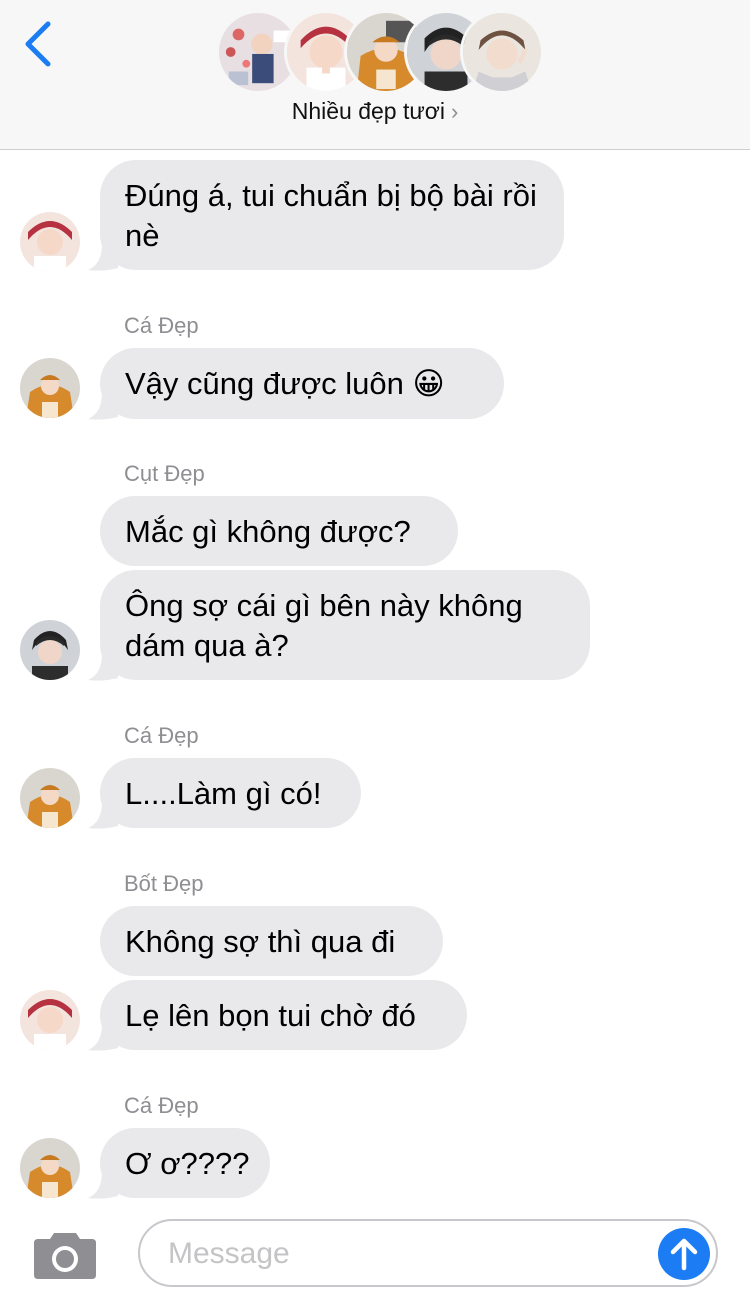 The image size is (750, 1297). I want to click on group-avatars, so click(380, 52).